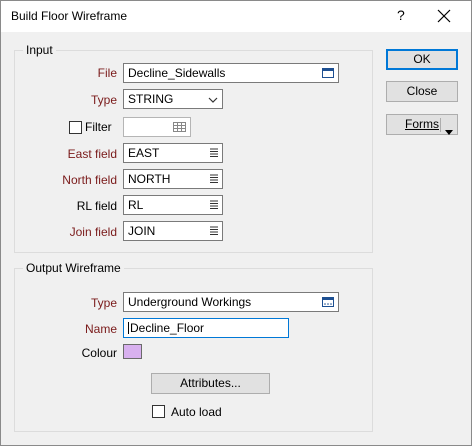 The height and width of the screenshot is (446, 472). I want to click on north-field-label: North field, so click(89, 180).